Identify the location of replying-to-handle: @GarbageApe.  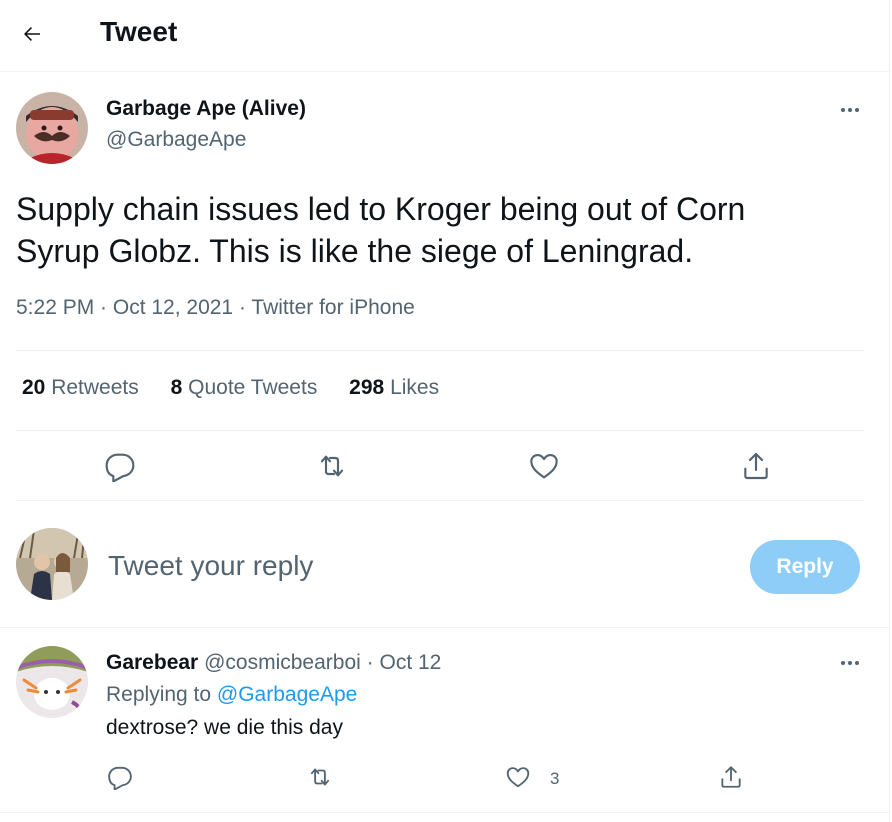
(287, 694).